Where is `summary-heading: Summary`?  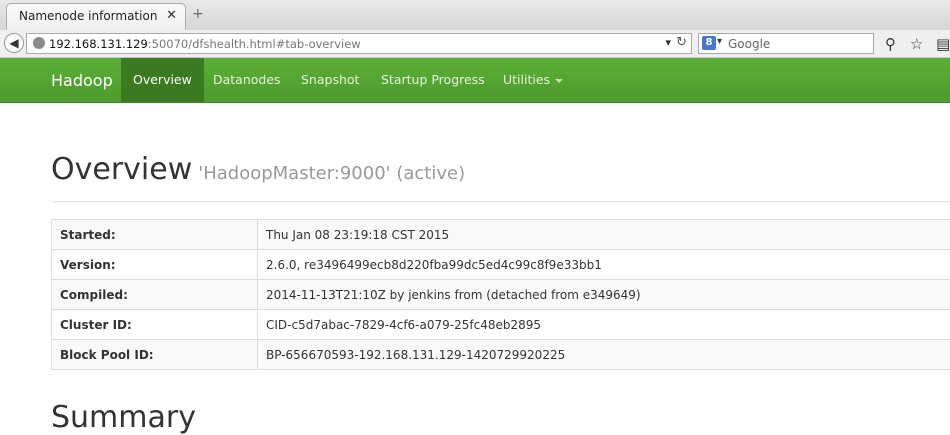
summary-heading: Summary is located at coordinates (123, 417).